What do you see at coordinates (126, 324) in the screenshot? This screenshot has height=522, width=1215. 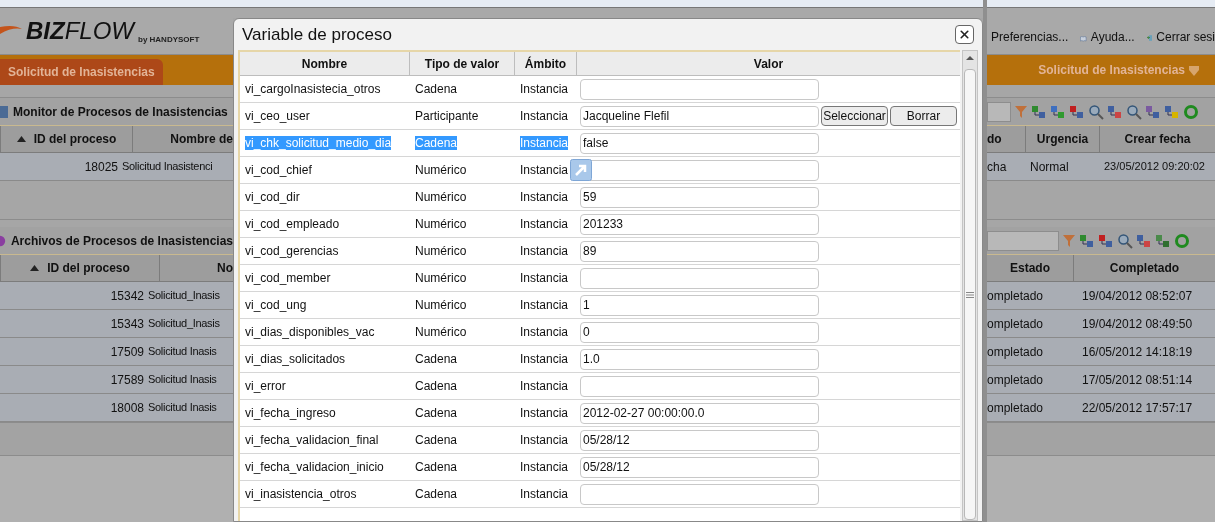 I see `table-cell-text: 15343` at bounding box center [126, 324].